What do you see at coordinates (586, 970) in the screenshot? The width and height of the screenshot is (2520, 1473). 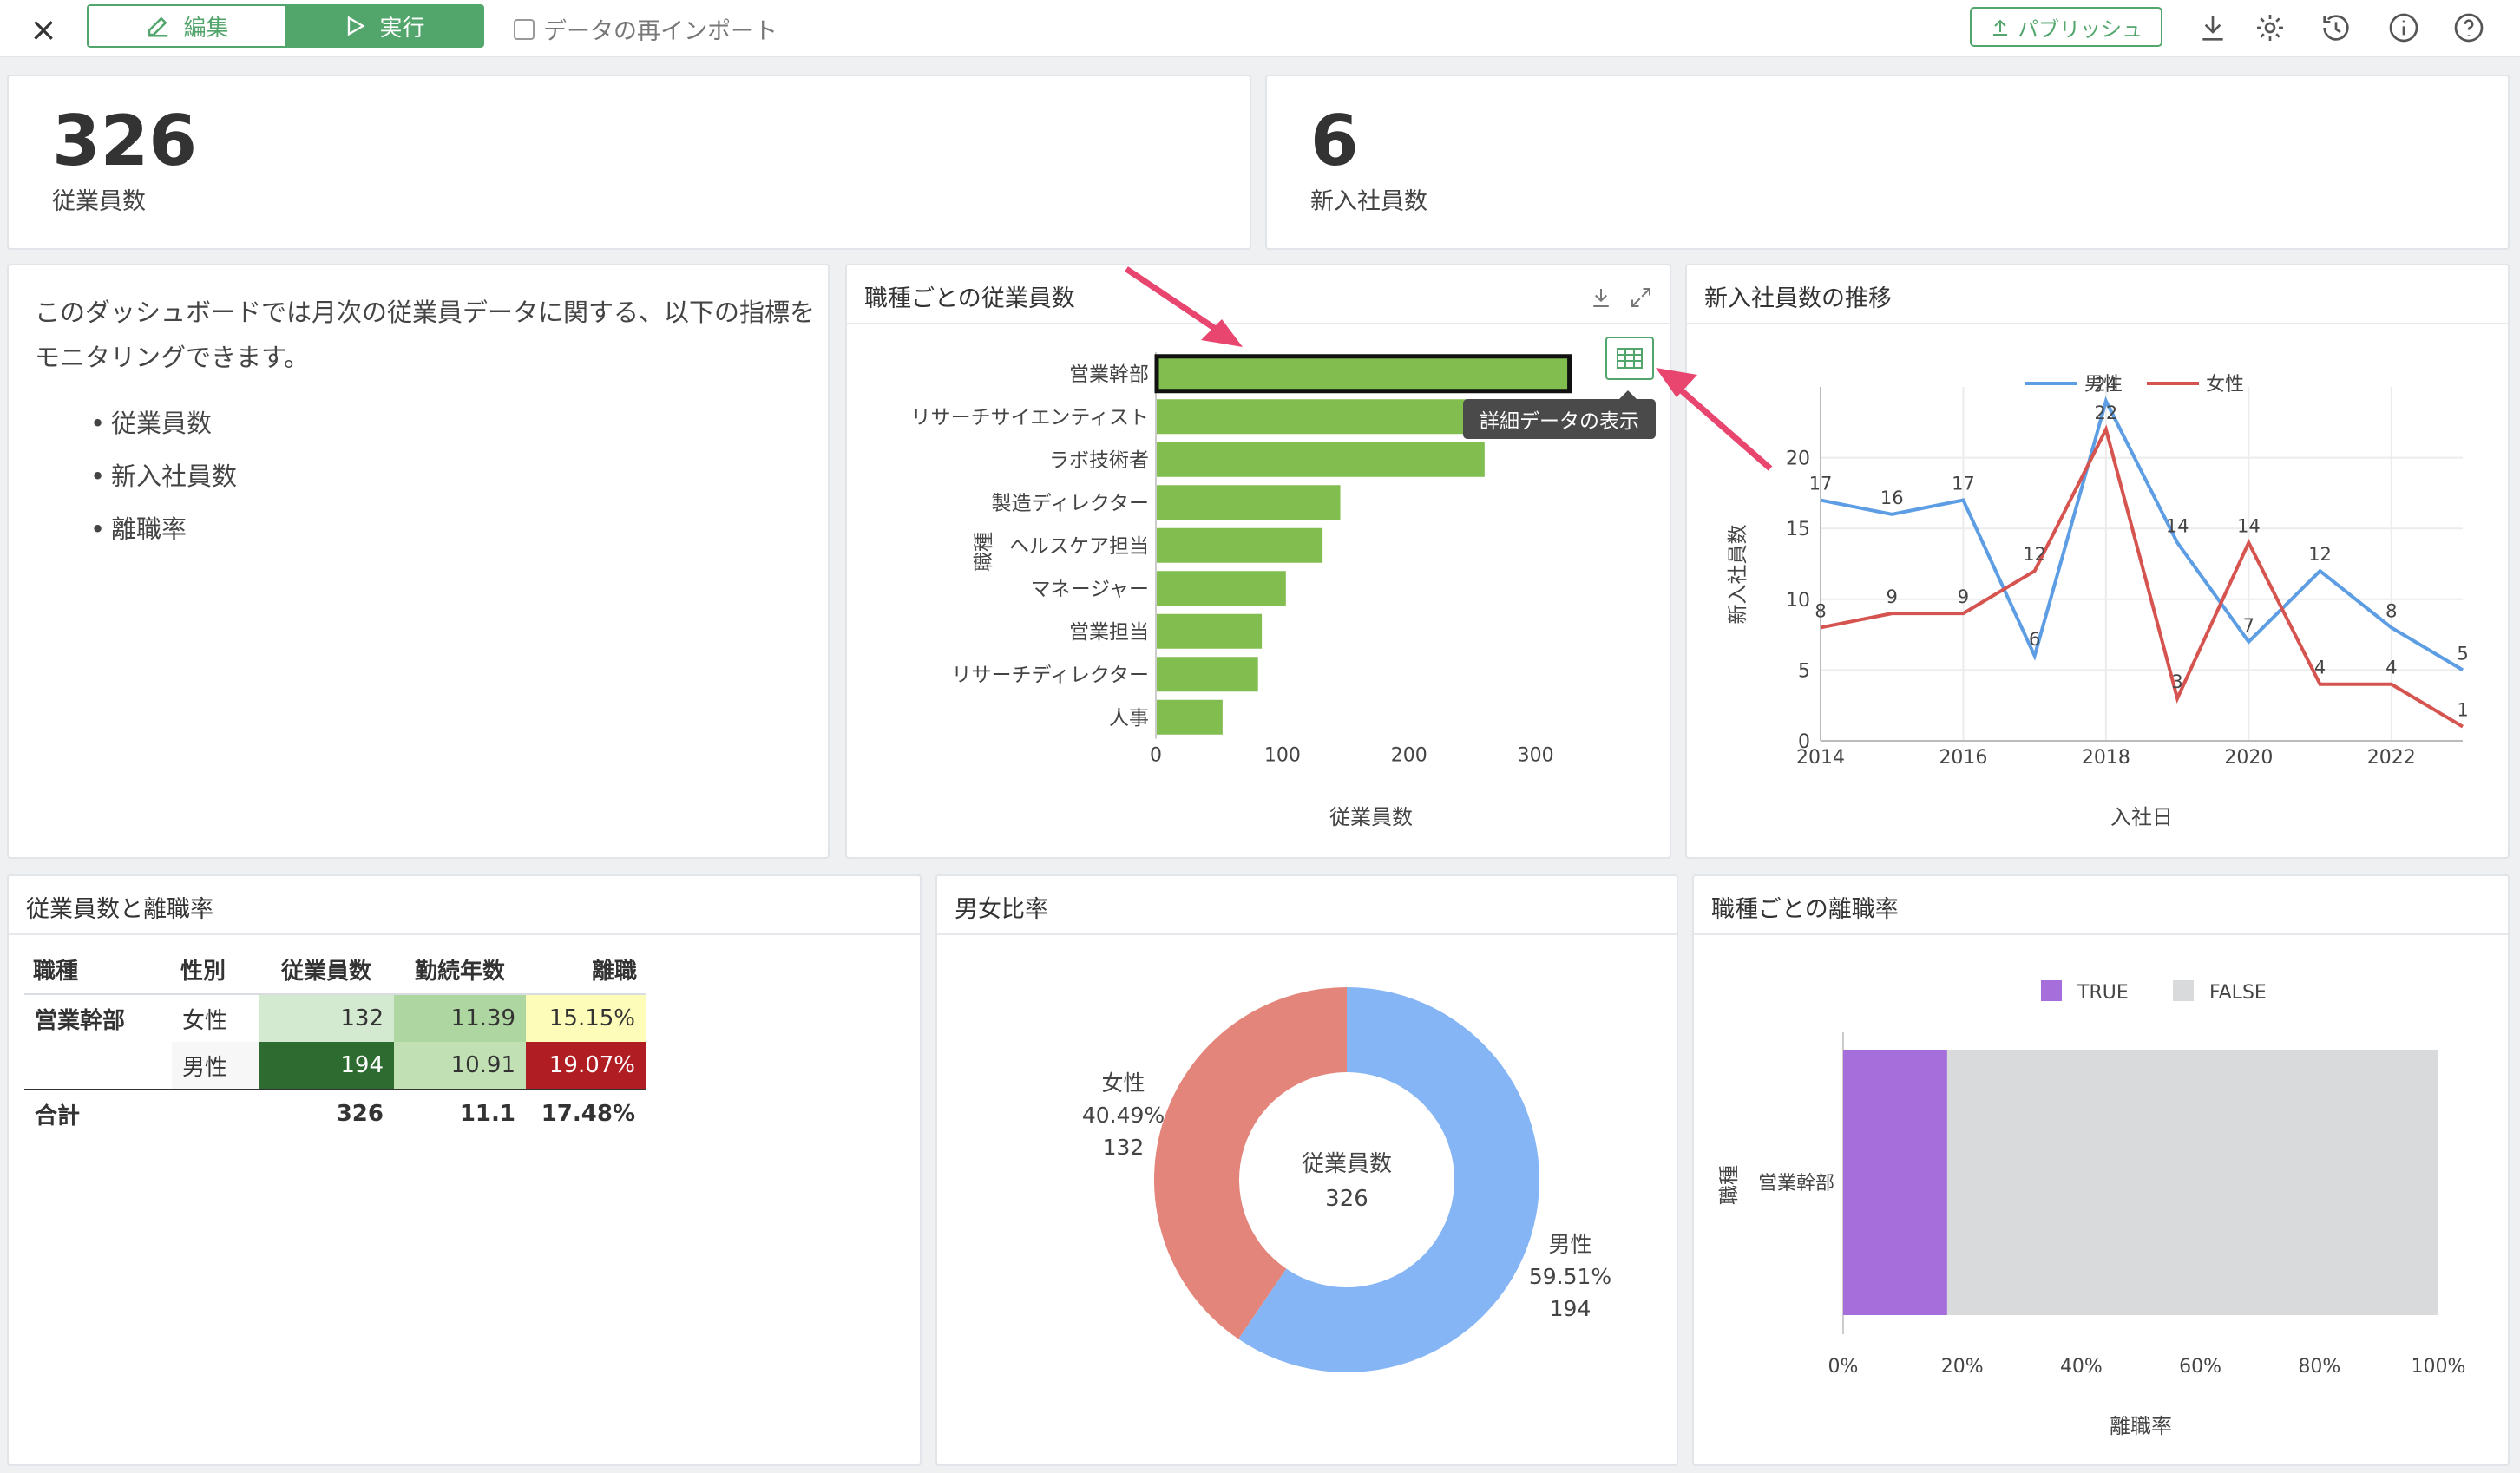 I see `column-header: 離職` at bounding box center [586, 970].